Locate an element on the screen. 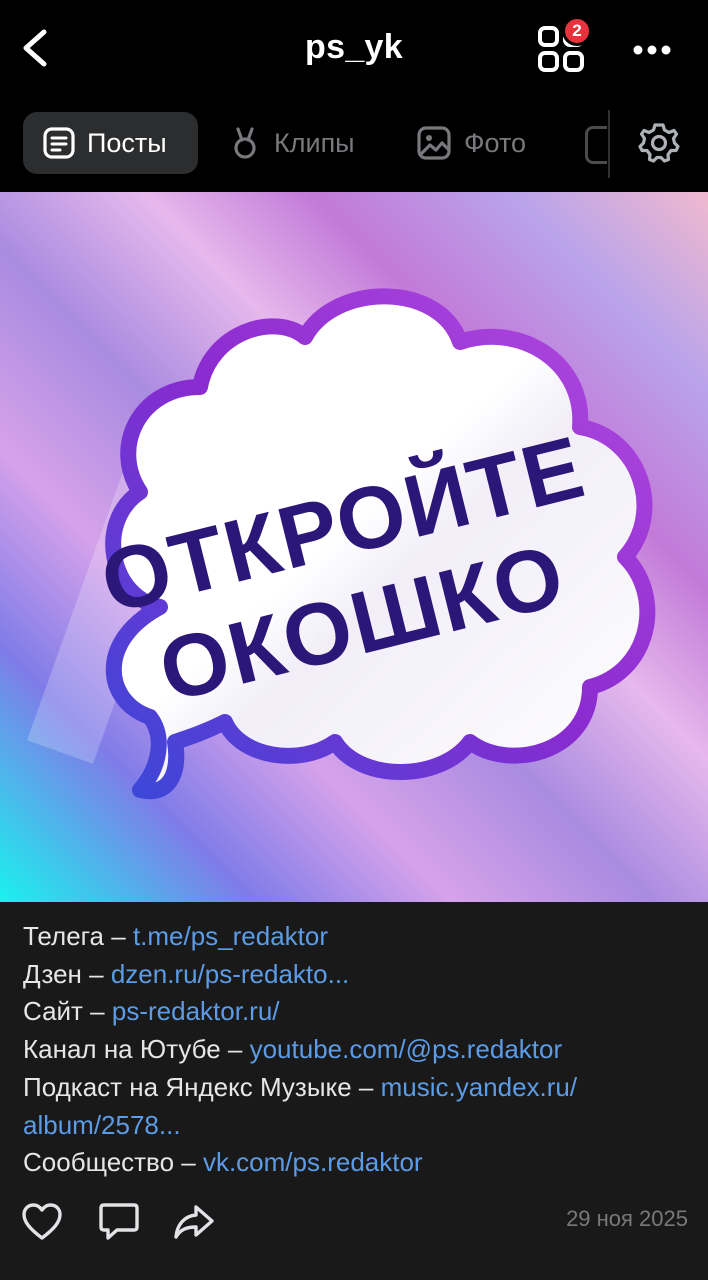 The width and height of the screenshot is (708, 1280). tab-clips: Клипы is located at coordinates (308, 143).